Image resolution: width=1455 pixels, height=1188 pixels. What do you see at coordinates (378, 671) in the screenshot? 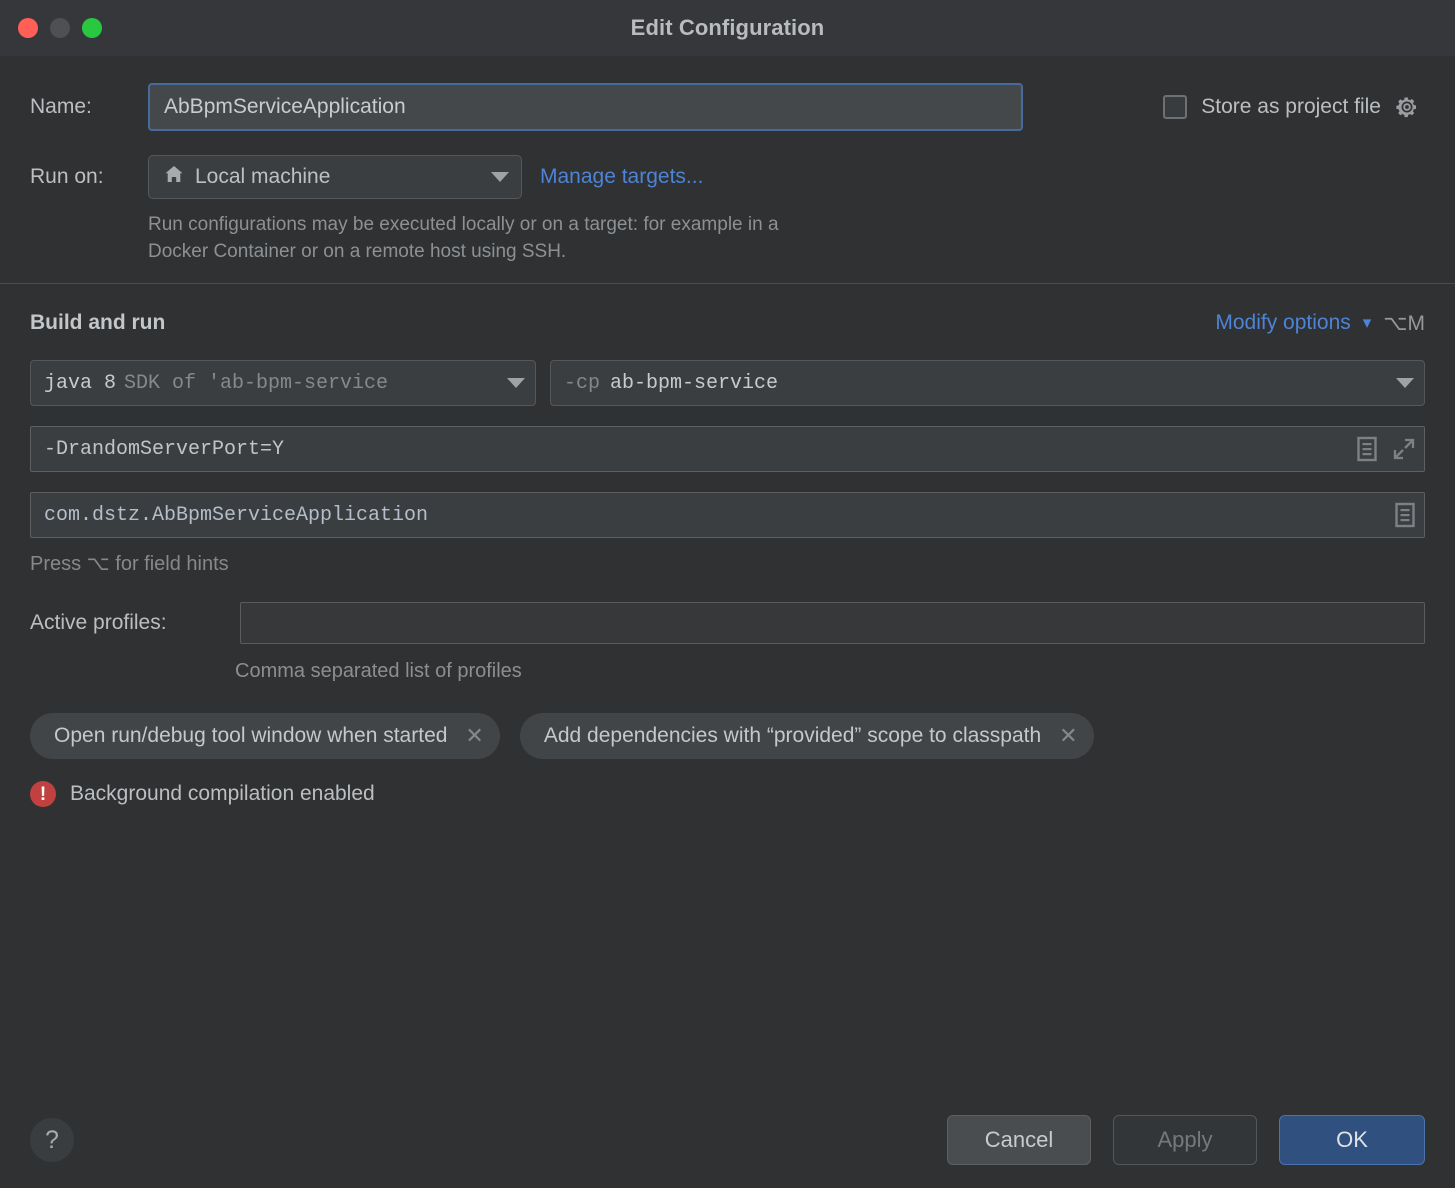
I see `active-profiles-hint: Comma separated list of profiles` at bounding box center [378, 671].